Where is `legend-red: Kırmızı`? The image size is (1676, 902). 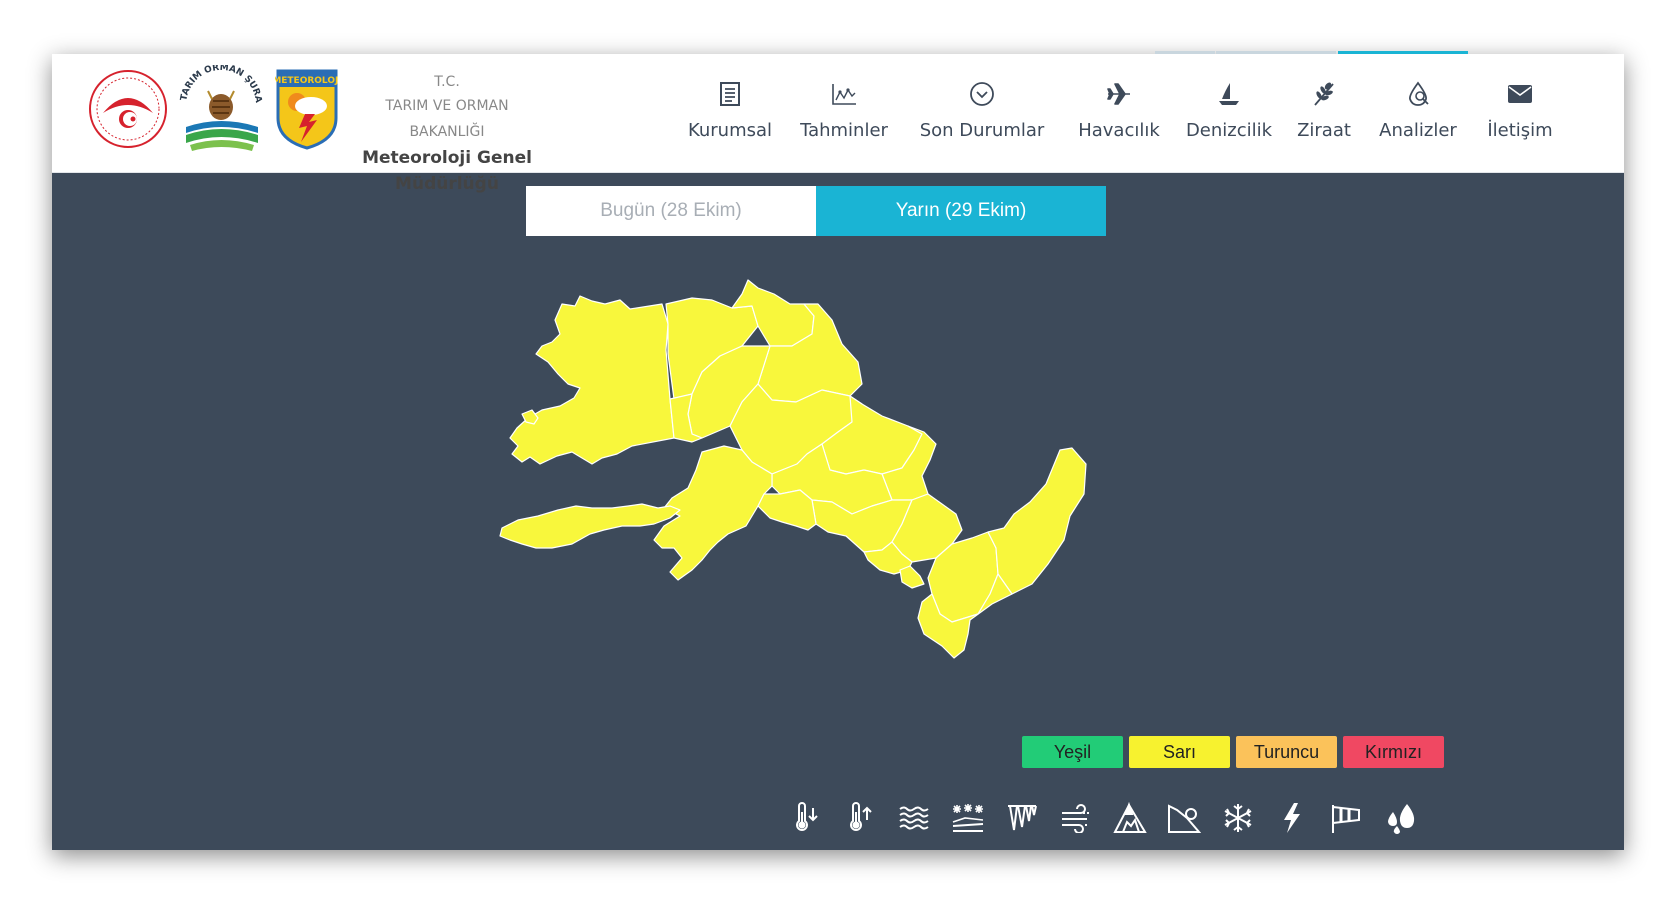 legend-red: Kırmızı is located at coordinates (1393, 752).